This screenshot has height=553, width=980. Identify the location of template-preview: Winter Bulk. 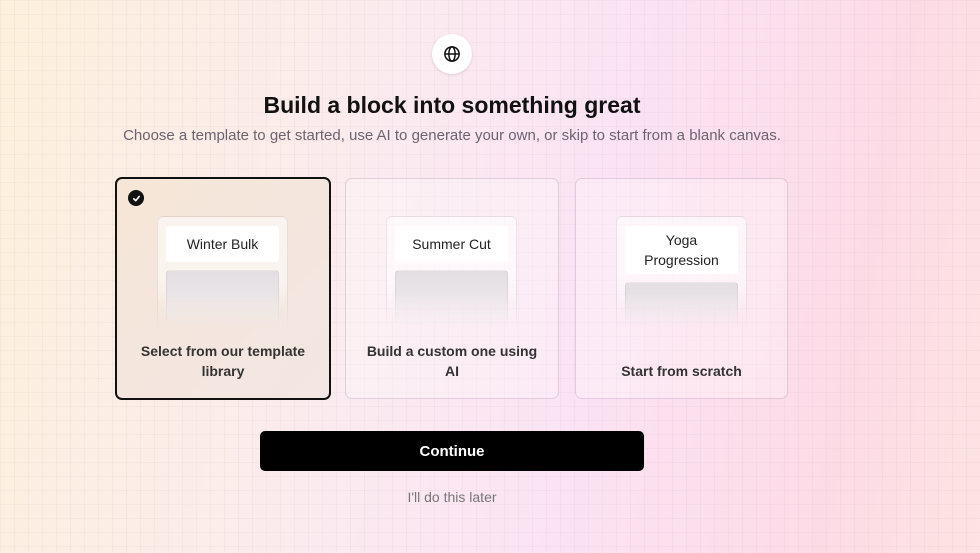
(222, 283).